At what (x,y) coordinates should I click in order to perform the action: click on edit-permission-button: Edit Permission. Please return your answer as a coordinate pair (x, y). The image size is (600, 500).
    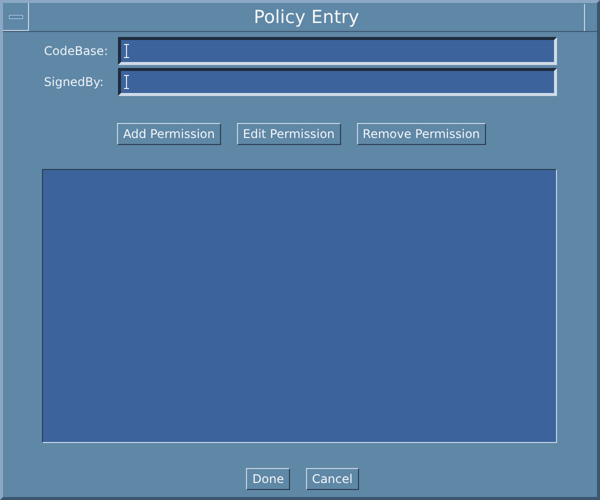
    Looking at the image, I should click on (288, 134).